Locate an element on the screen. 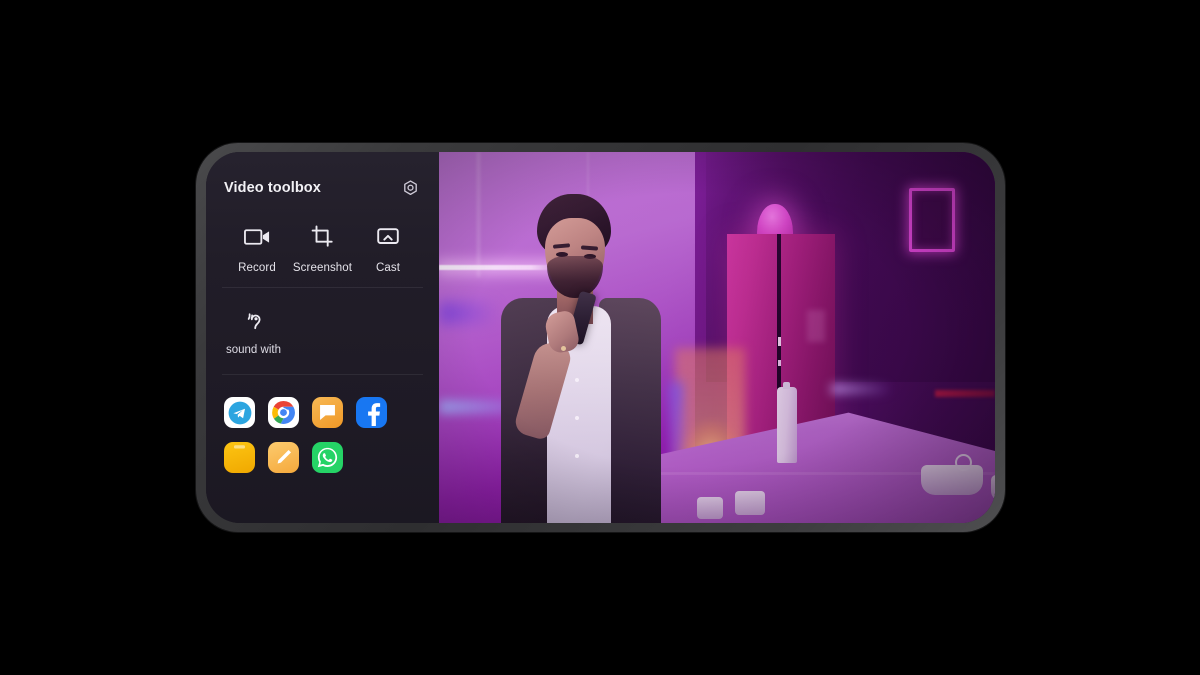  record-button: Record is located at coordinates (257, 248).